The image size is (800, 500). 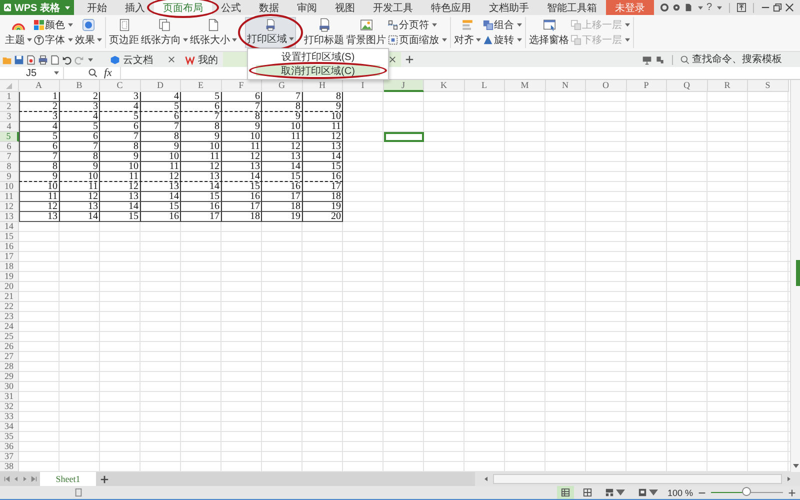 I want to click on upload-icon, so click(x=741, y=7).